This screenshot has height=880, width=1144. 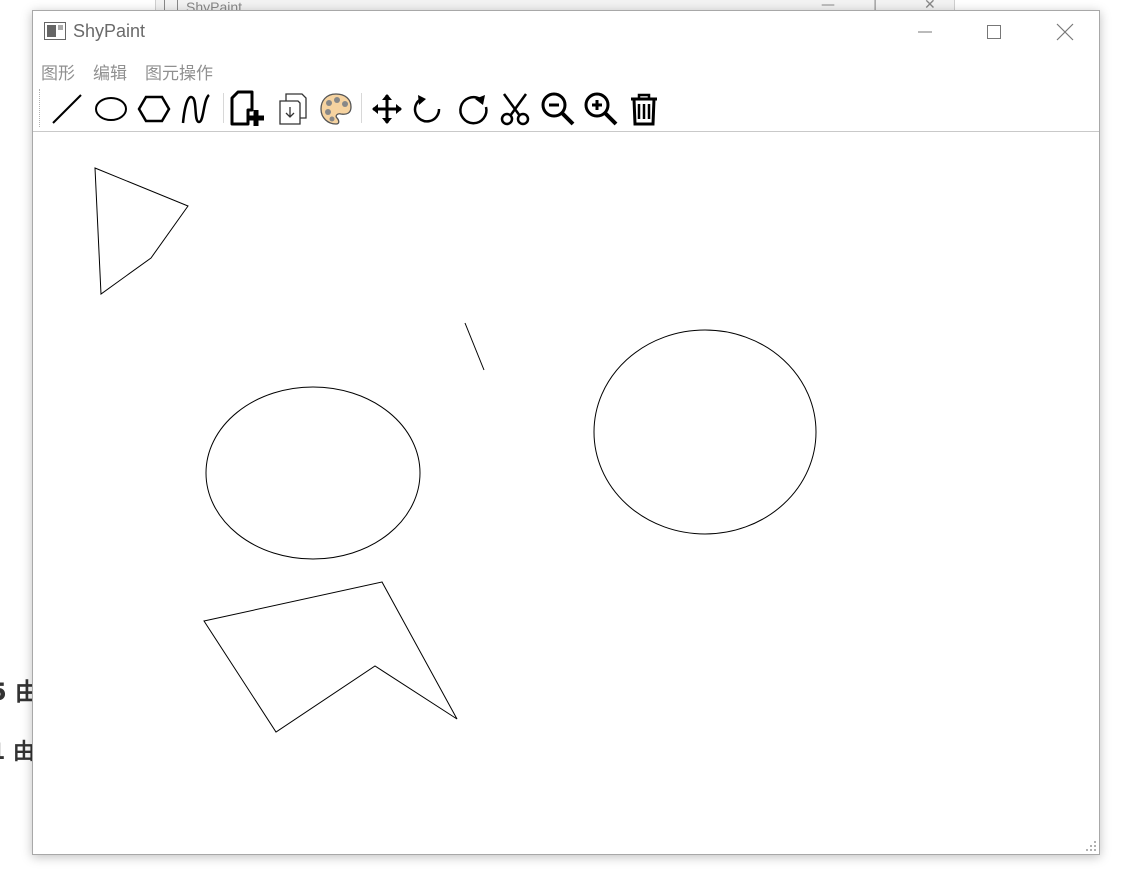 I want to click on save-icon, so click(x=293, y=109).